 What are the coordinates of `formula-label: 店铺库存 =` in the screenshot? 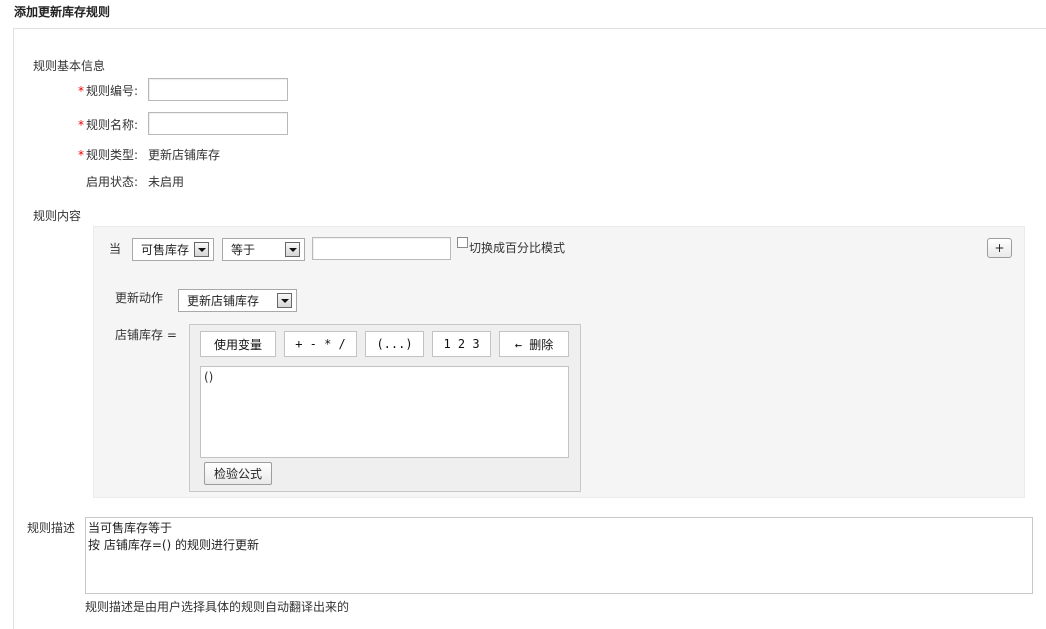 It's located at (146, 335).